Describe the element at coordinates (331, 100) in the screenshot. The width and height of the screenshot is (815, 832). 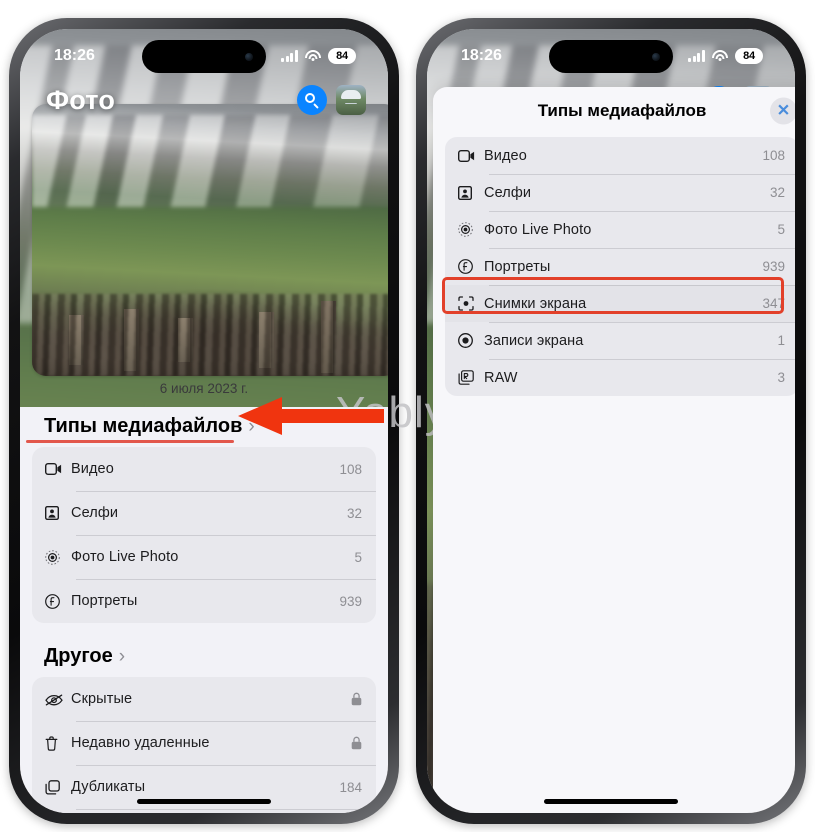
I see `left-top-actions` at that location.